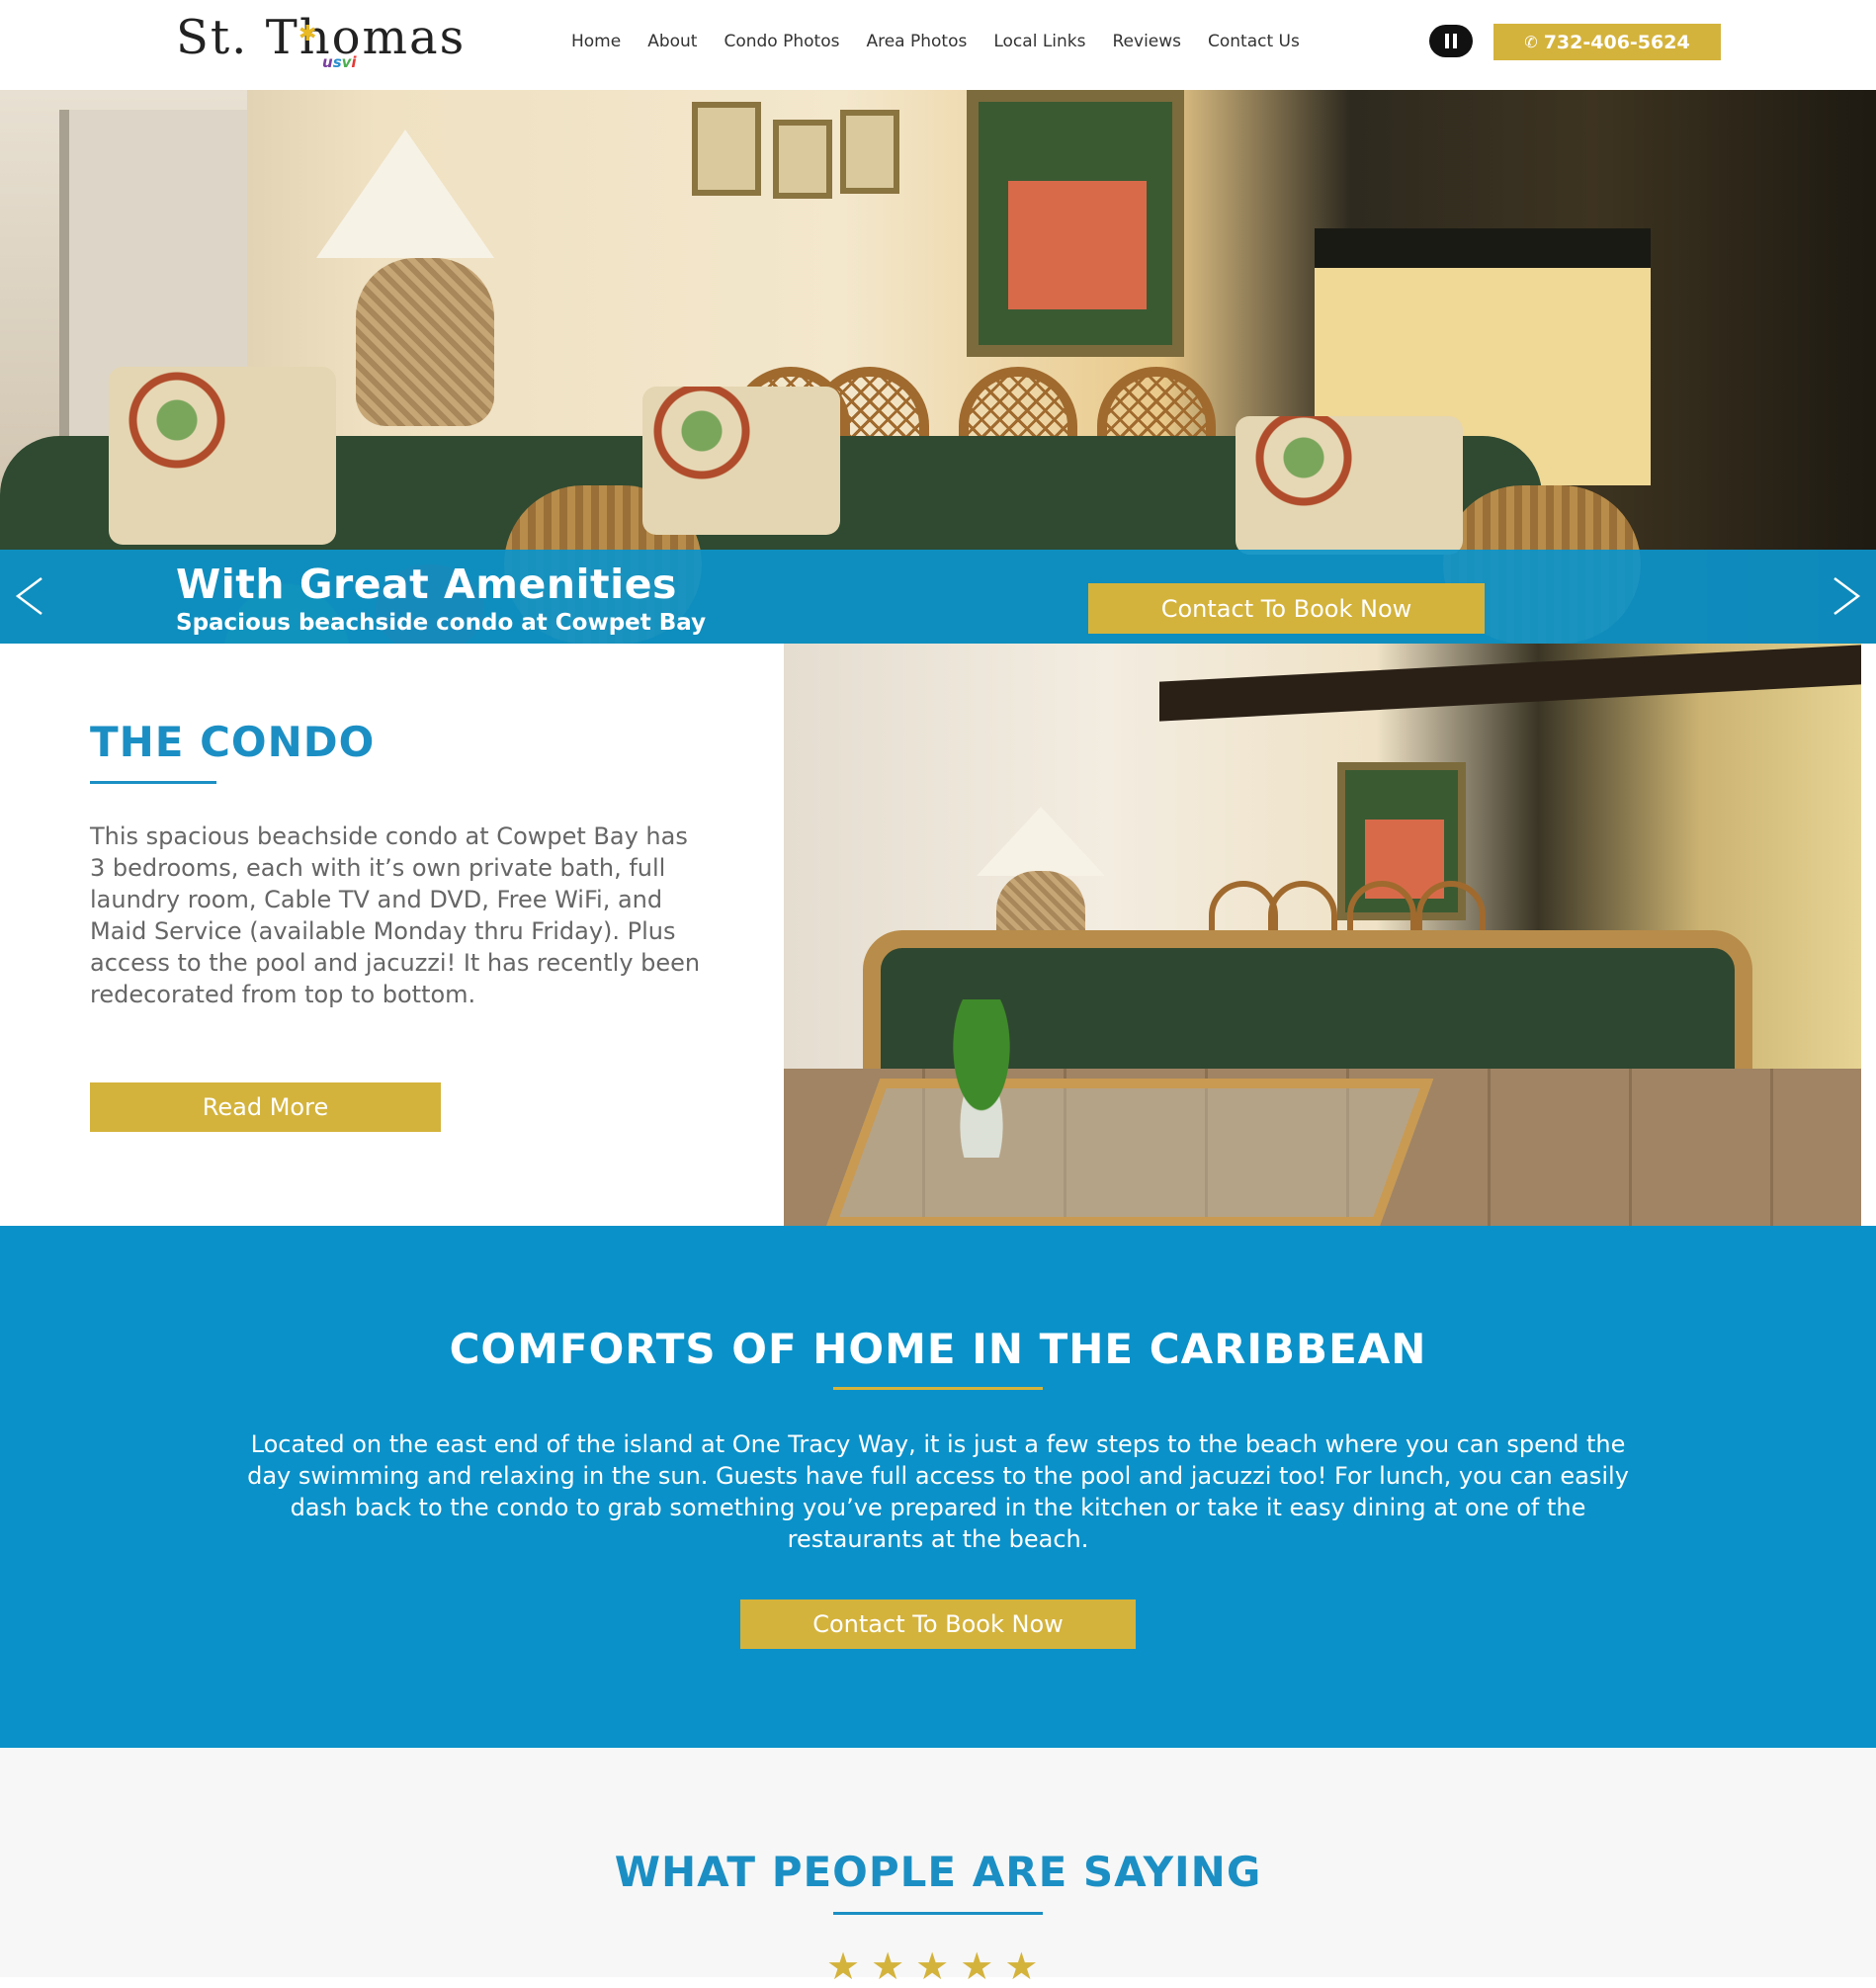  What do you see at coordinates (1254, 41) in the screenshot?
I see `nav-item-contact-us: Contact Us` at bounding box center [1254, 41].